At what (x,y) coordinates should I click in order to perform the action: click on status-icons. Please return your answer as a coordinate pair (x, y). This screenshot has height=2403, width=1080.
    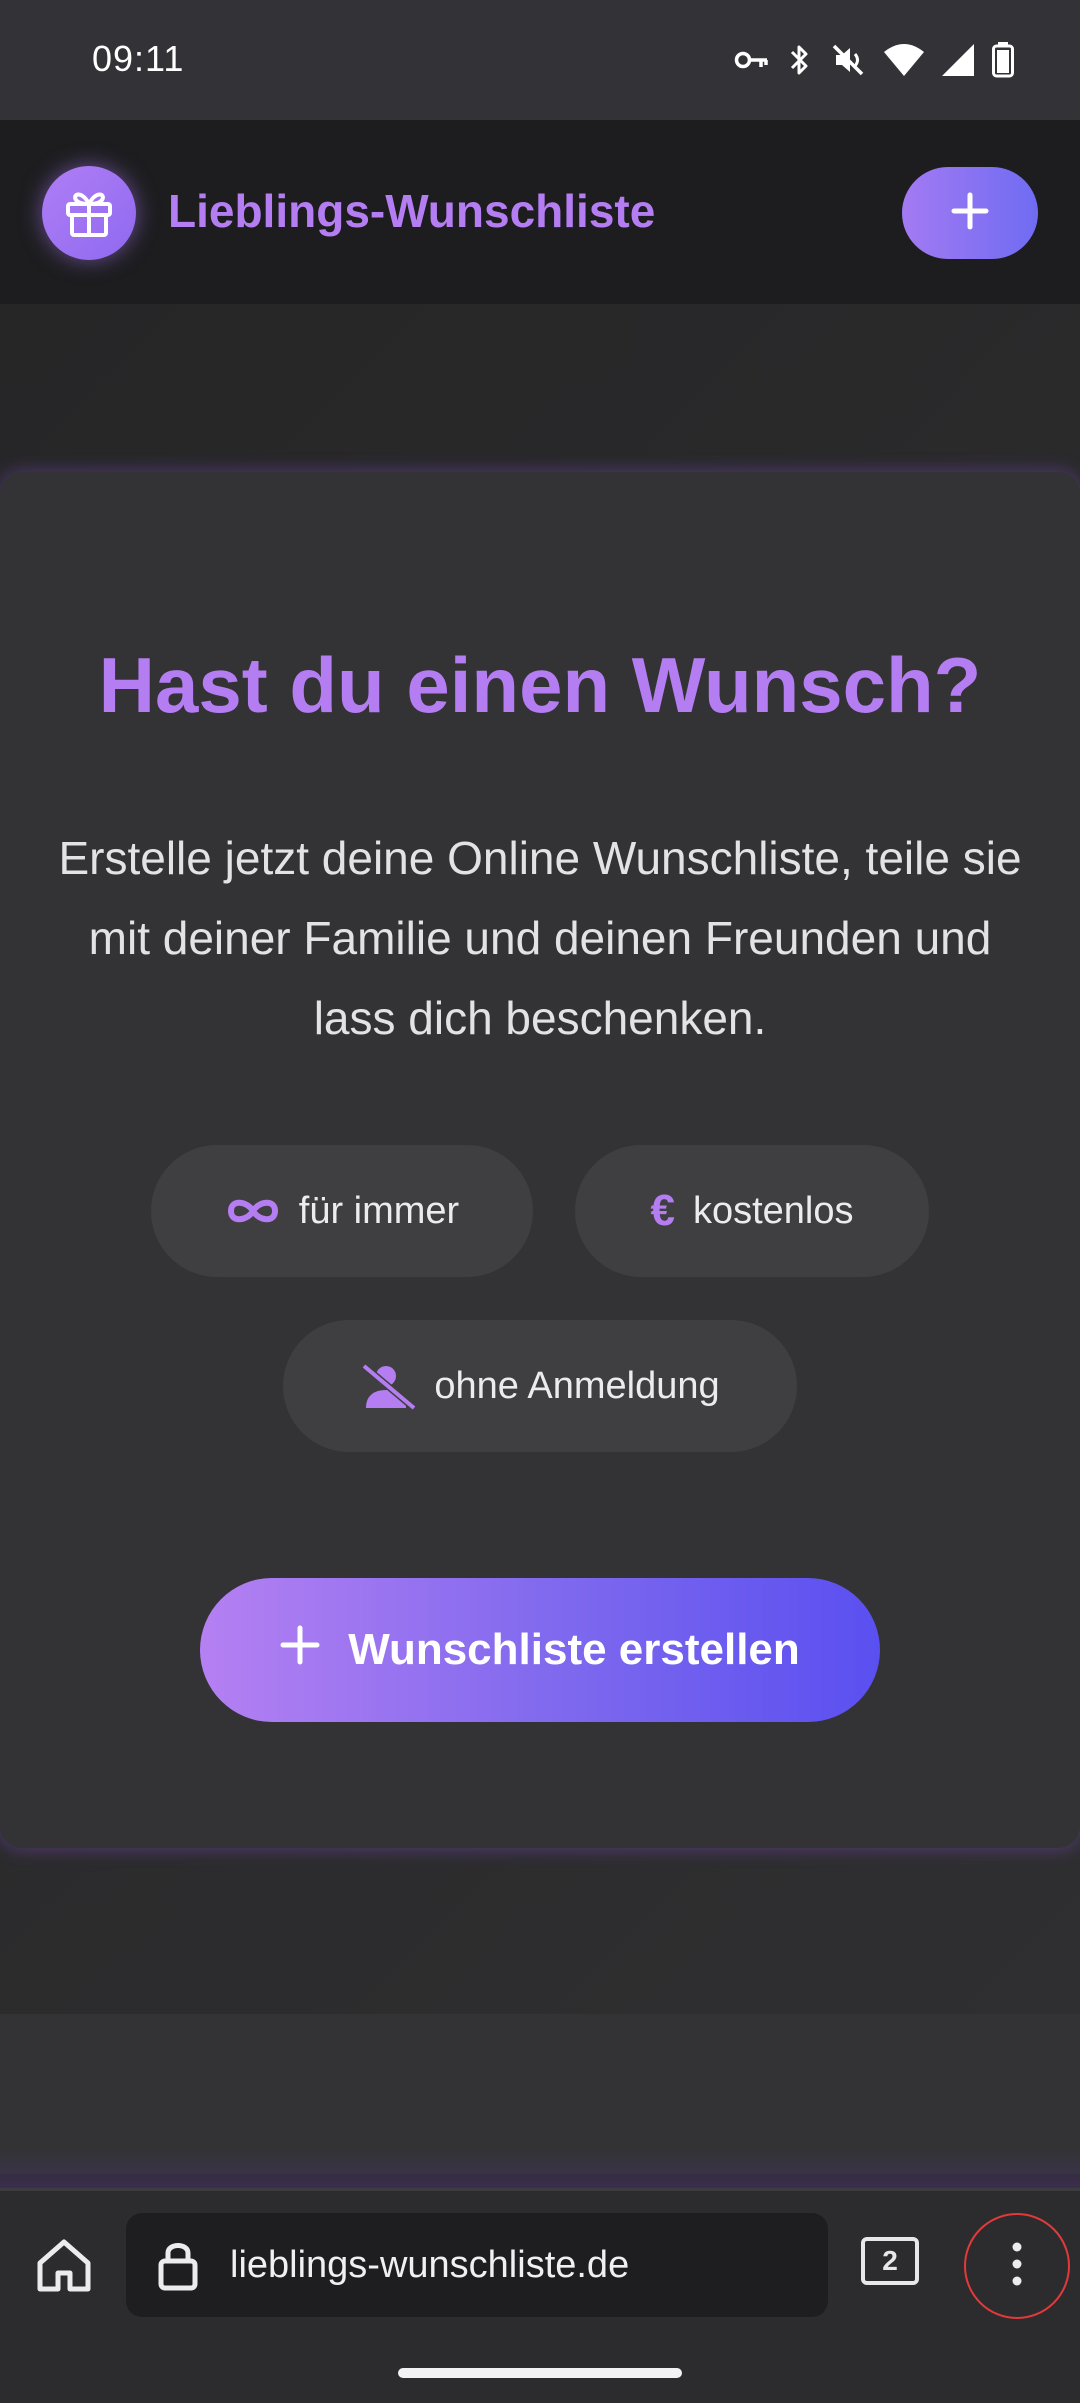
    Looking at the image, I should click on (874, 60).